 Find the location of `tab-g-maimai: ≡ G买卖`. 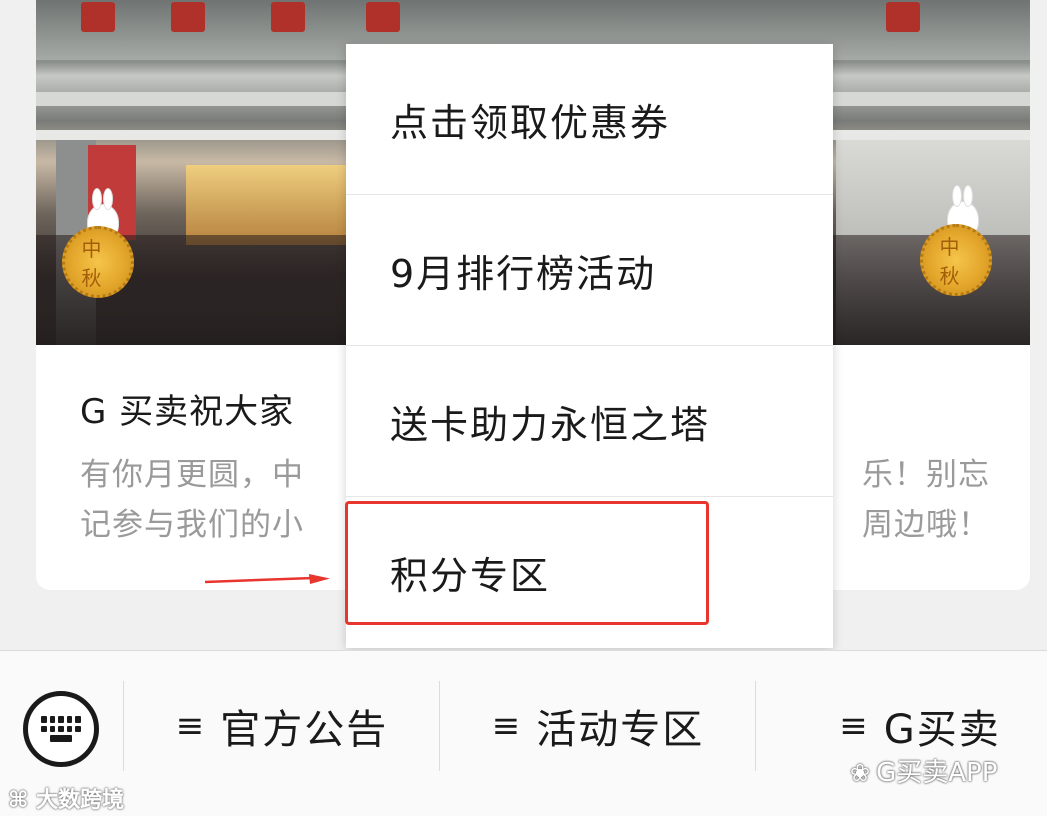

tab-g-maimai: ≡ G买卖 is located at coordinates (913, 726).